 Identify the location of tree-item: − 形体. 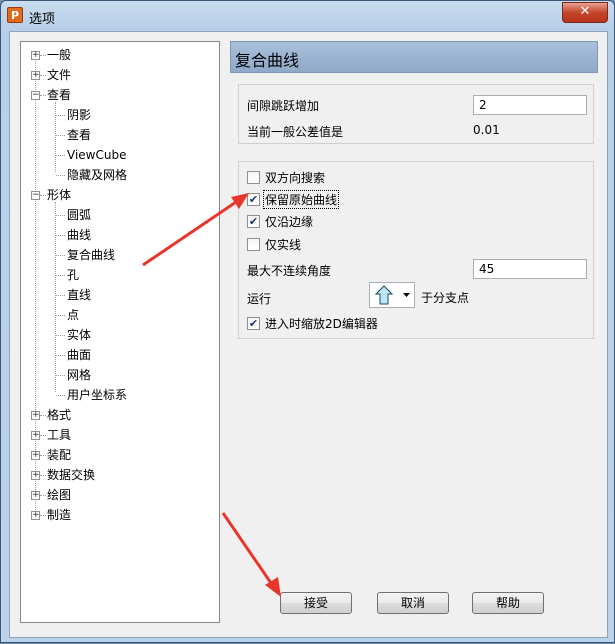
(51, 195).